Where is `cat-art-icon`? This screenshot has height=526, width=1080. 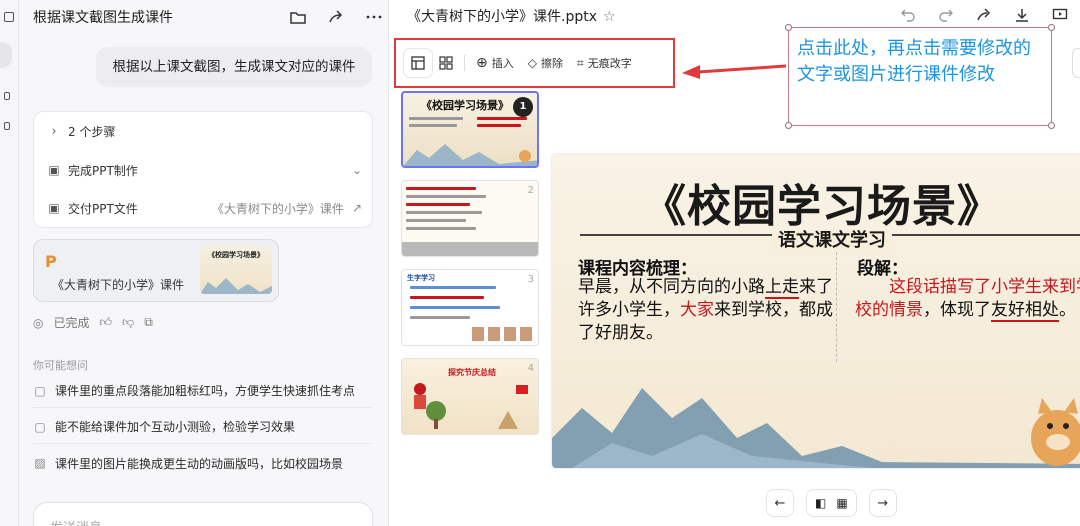
cat-art-icon is located at coordinates (1055, 432).